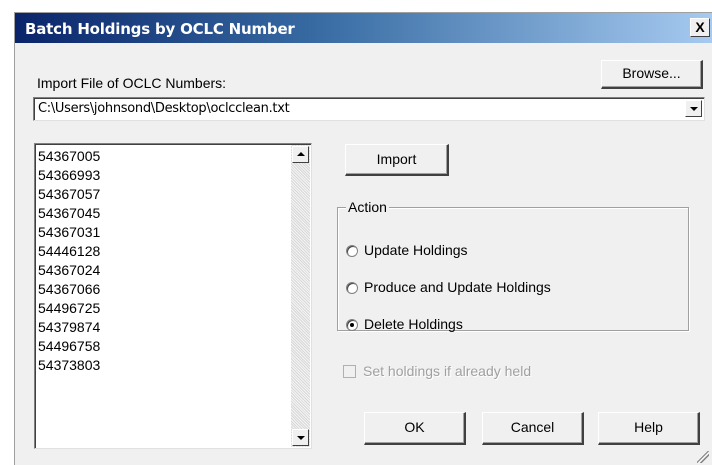 The height and width of the screenshot is (465, 712). Describe the element at coordinates (416, 250) in the screenshot. I see `radio-label: Update Holdings` at that location.